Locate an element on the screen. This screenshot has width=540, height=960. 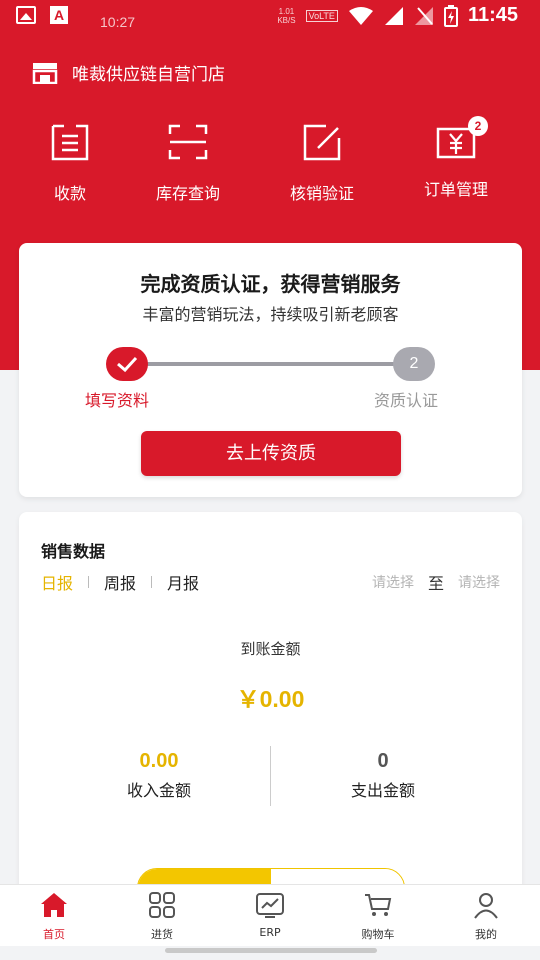
tab-monthly: 月报 is located at coordinates (183, 582).